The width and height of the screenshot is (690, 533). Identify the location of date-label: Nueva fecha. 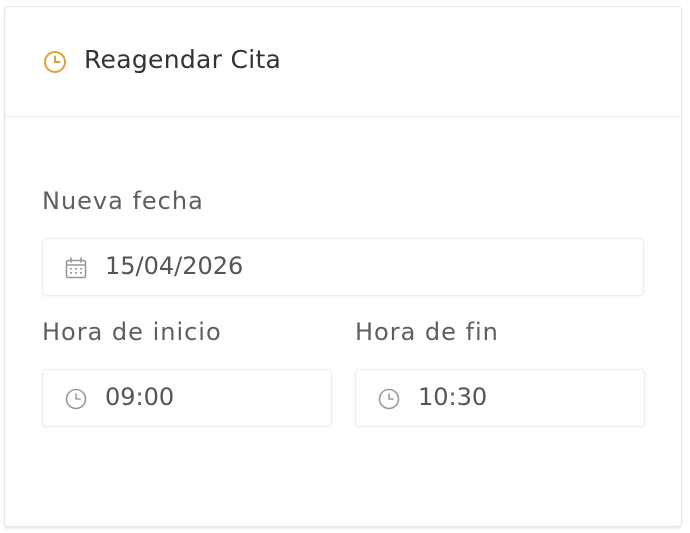
(123, 201).